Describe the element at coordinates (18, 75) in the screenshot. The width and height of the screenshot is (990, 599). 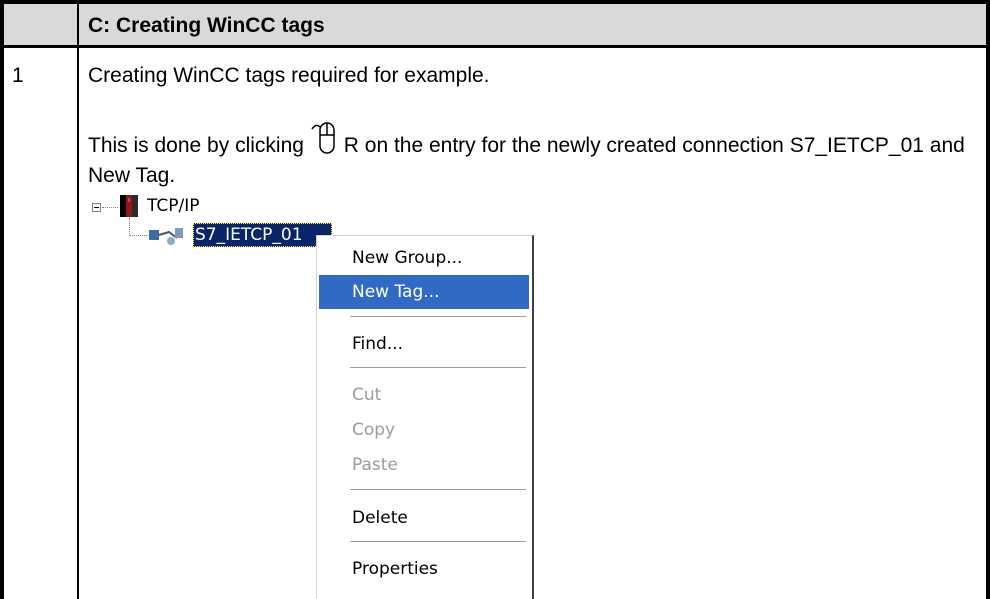
I see `step-number: 1` at that location.